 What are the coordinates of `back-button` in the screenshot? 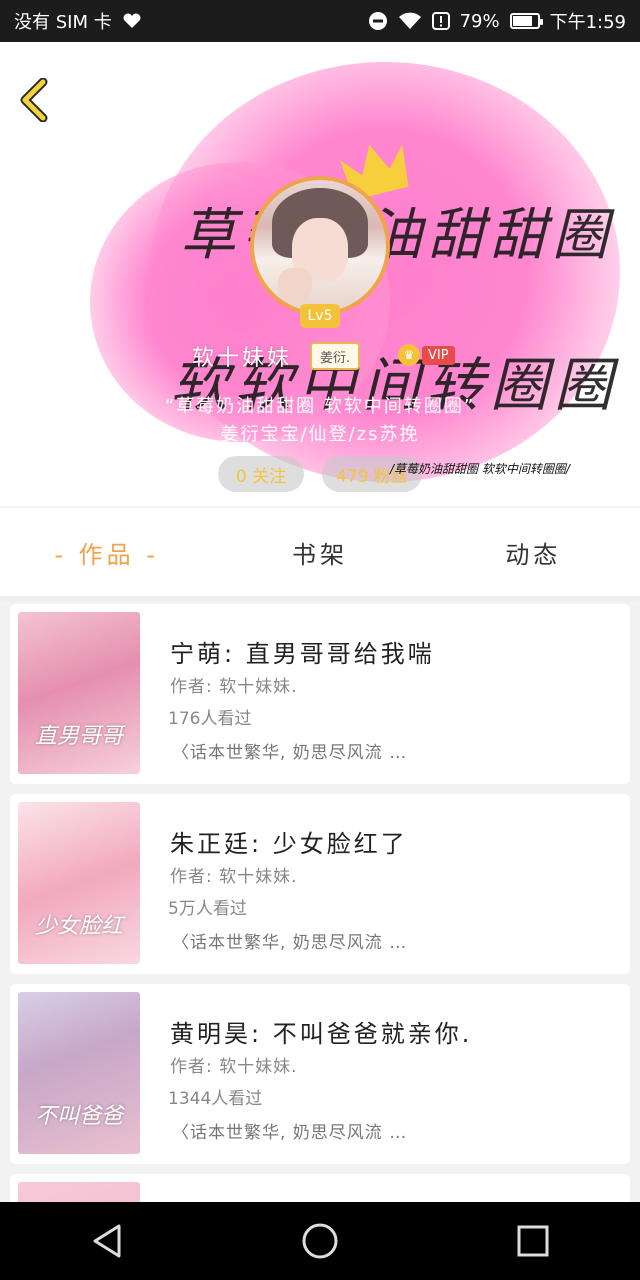 It's located at (34, 100).